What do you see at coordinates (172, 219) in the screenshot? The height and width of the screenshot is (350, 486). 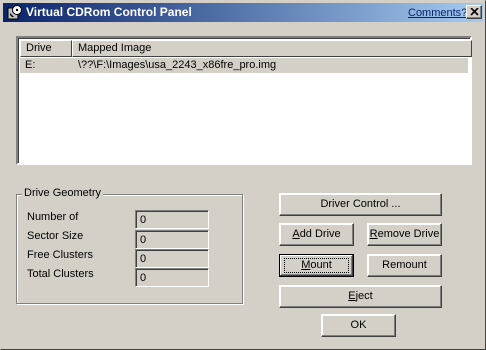 I see `number-of-field: 0` at bounding box center [172, 219].